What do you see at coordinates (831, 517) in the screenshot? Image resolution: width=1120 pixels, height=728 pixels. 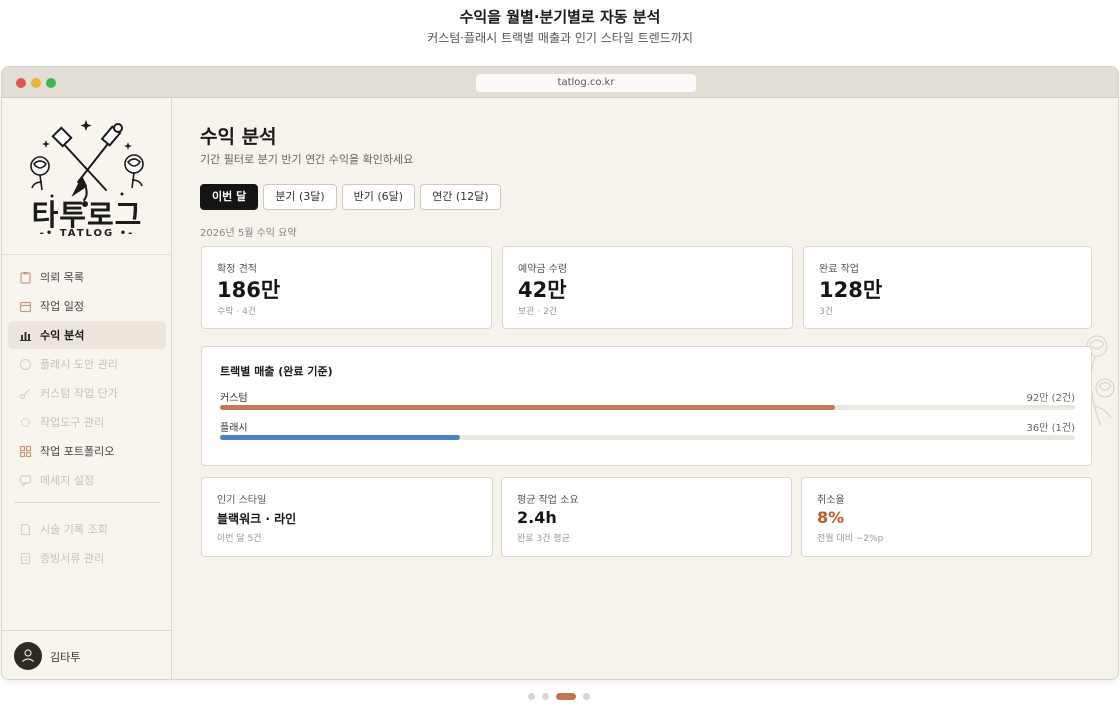 I see `card-value: 8%` at bounding box center [831, 517].